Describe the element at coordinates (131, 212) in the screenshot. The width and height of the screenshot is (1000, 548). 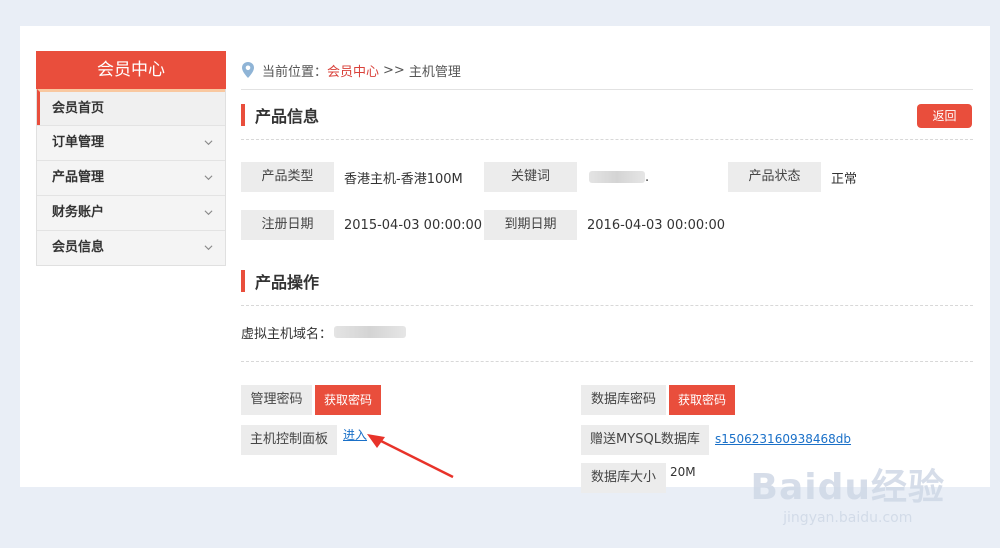
I see `sidebar-item-finance: 财务账户` at that location.